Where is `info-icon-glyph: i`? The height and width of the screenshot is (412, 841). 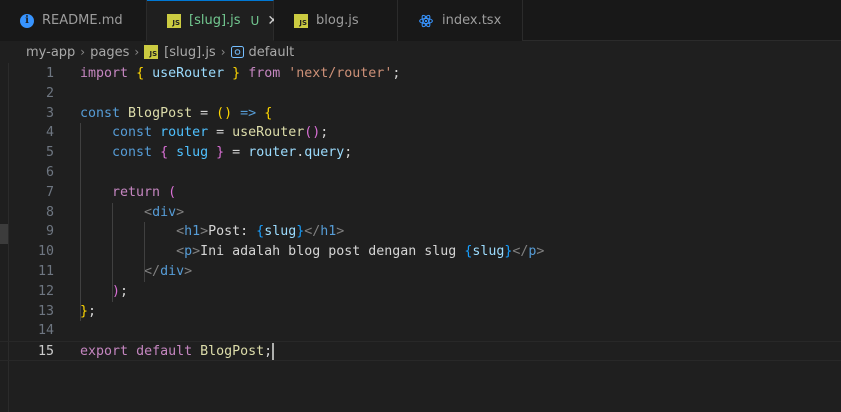 info-icon-glyph: i is located at coordinates (27, 20).